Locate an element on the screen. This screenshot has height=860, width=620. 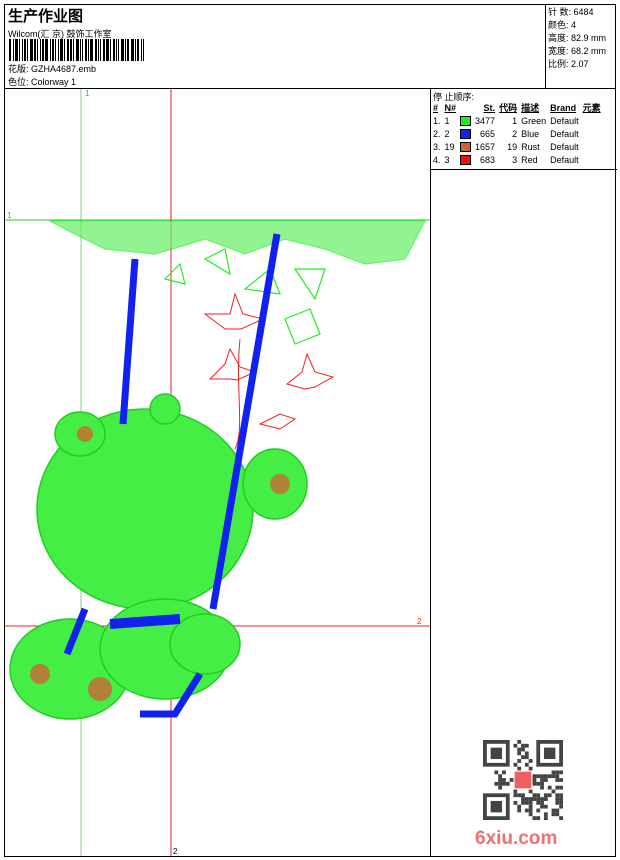
color-code: 19 is located at coordinates (512, 146).